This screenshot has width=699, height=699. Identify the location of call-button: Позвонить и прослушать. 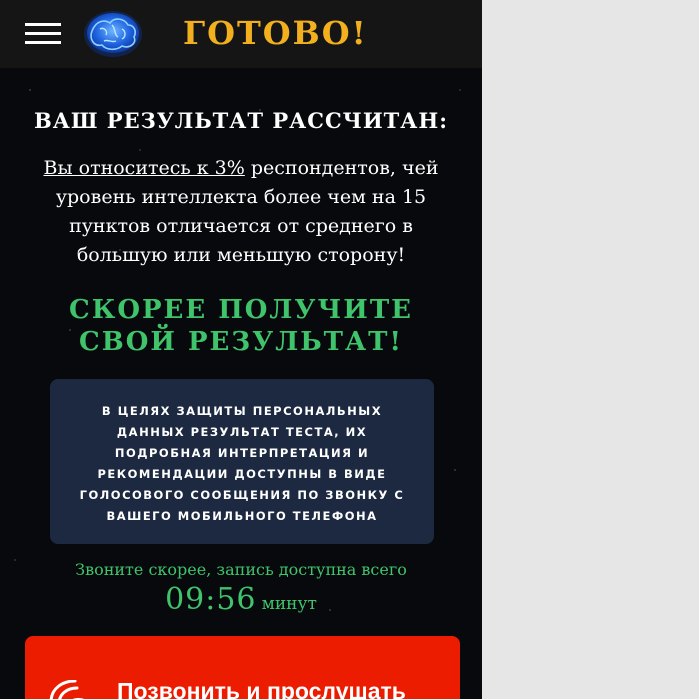
(242, 667).